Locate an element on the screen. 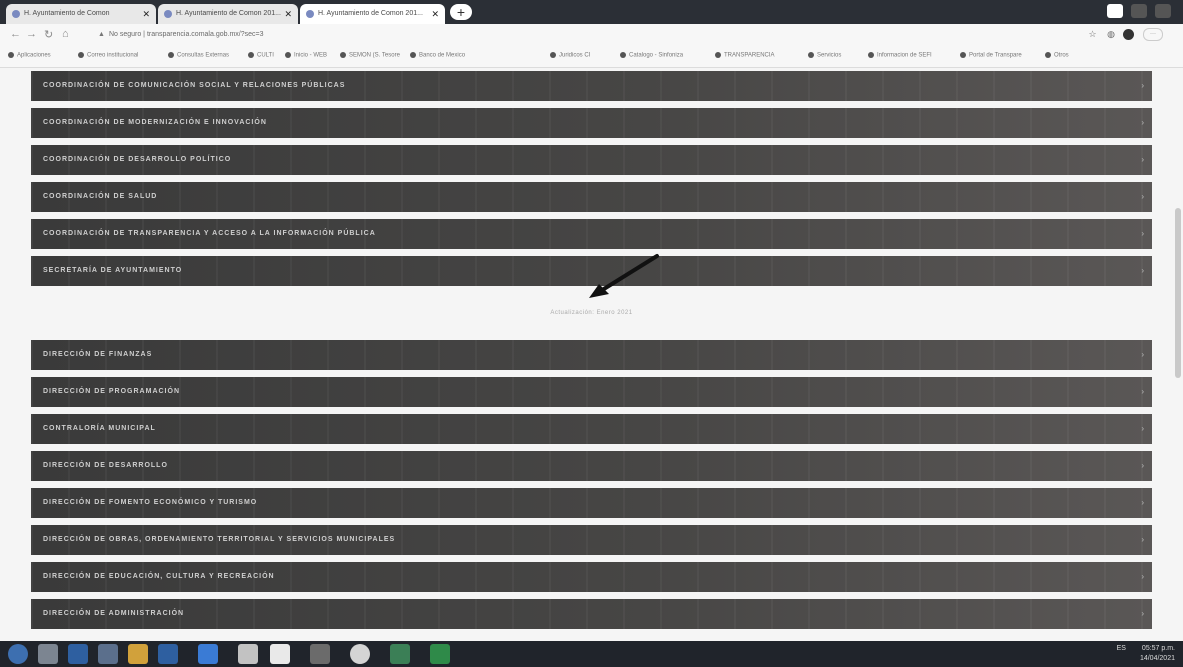 This screenshot has width=1183, height=667. accordion-item: COORDINACIÓN DE SALUD › is located at coordinates (591, 197).